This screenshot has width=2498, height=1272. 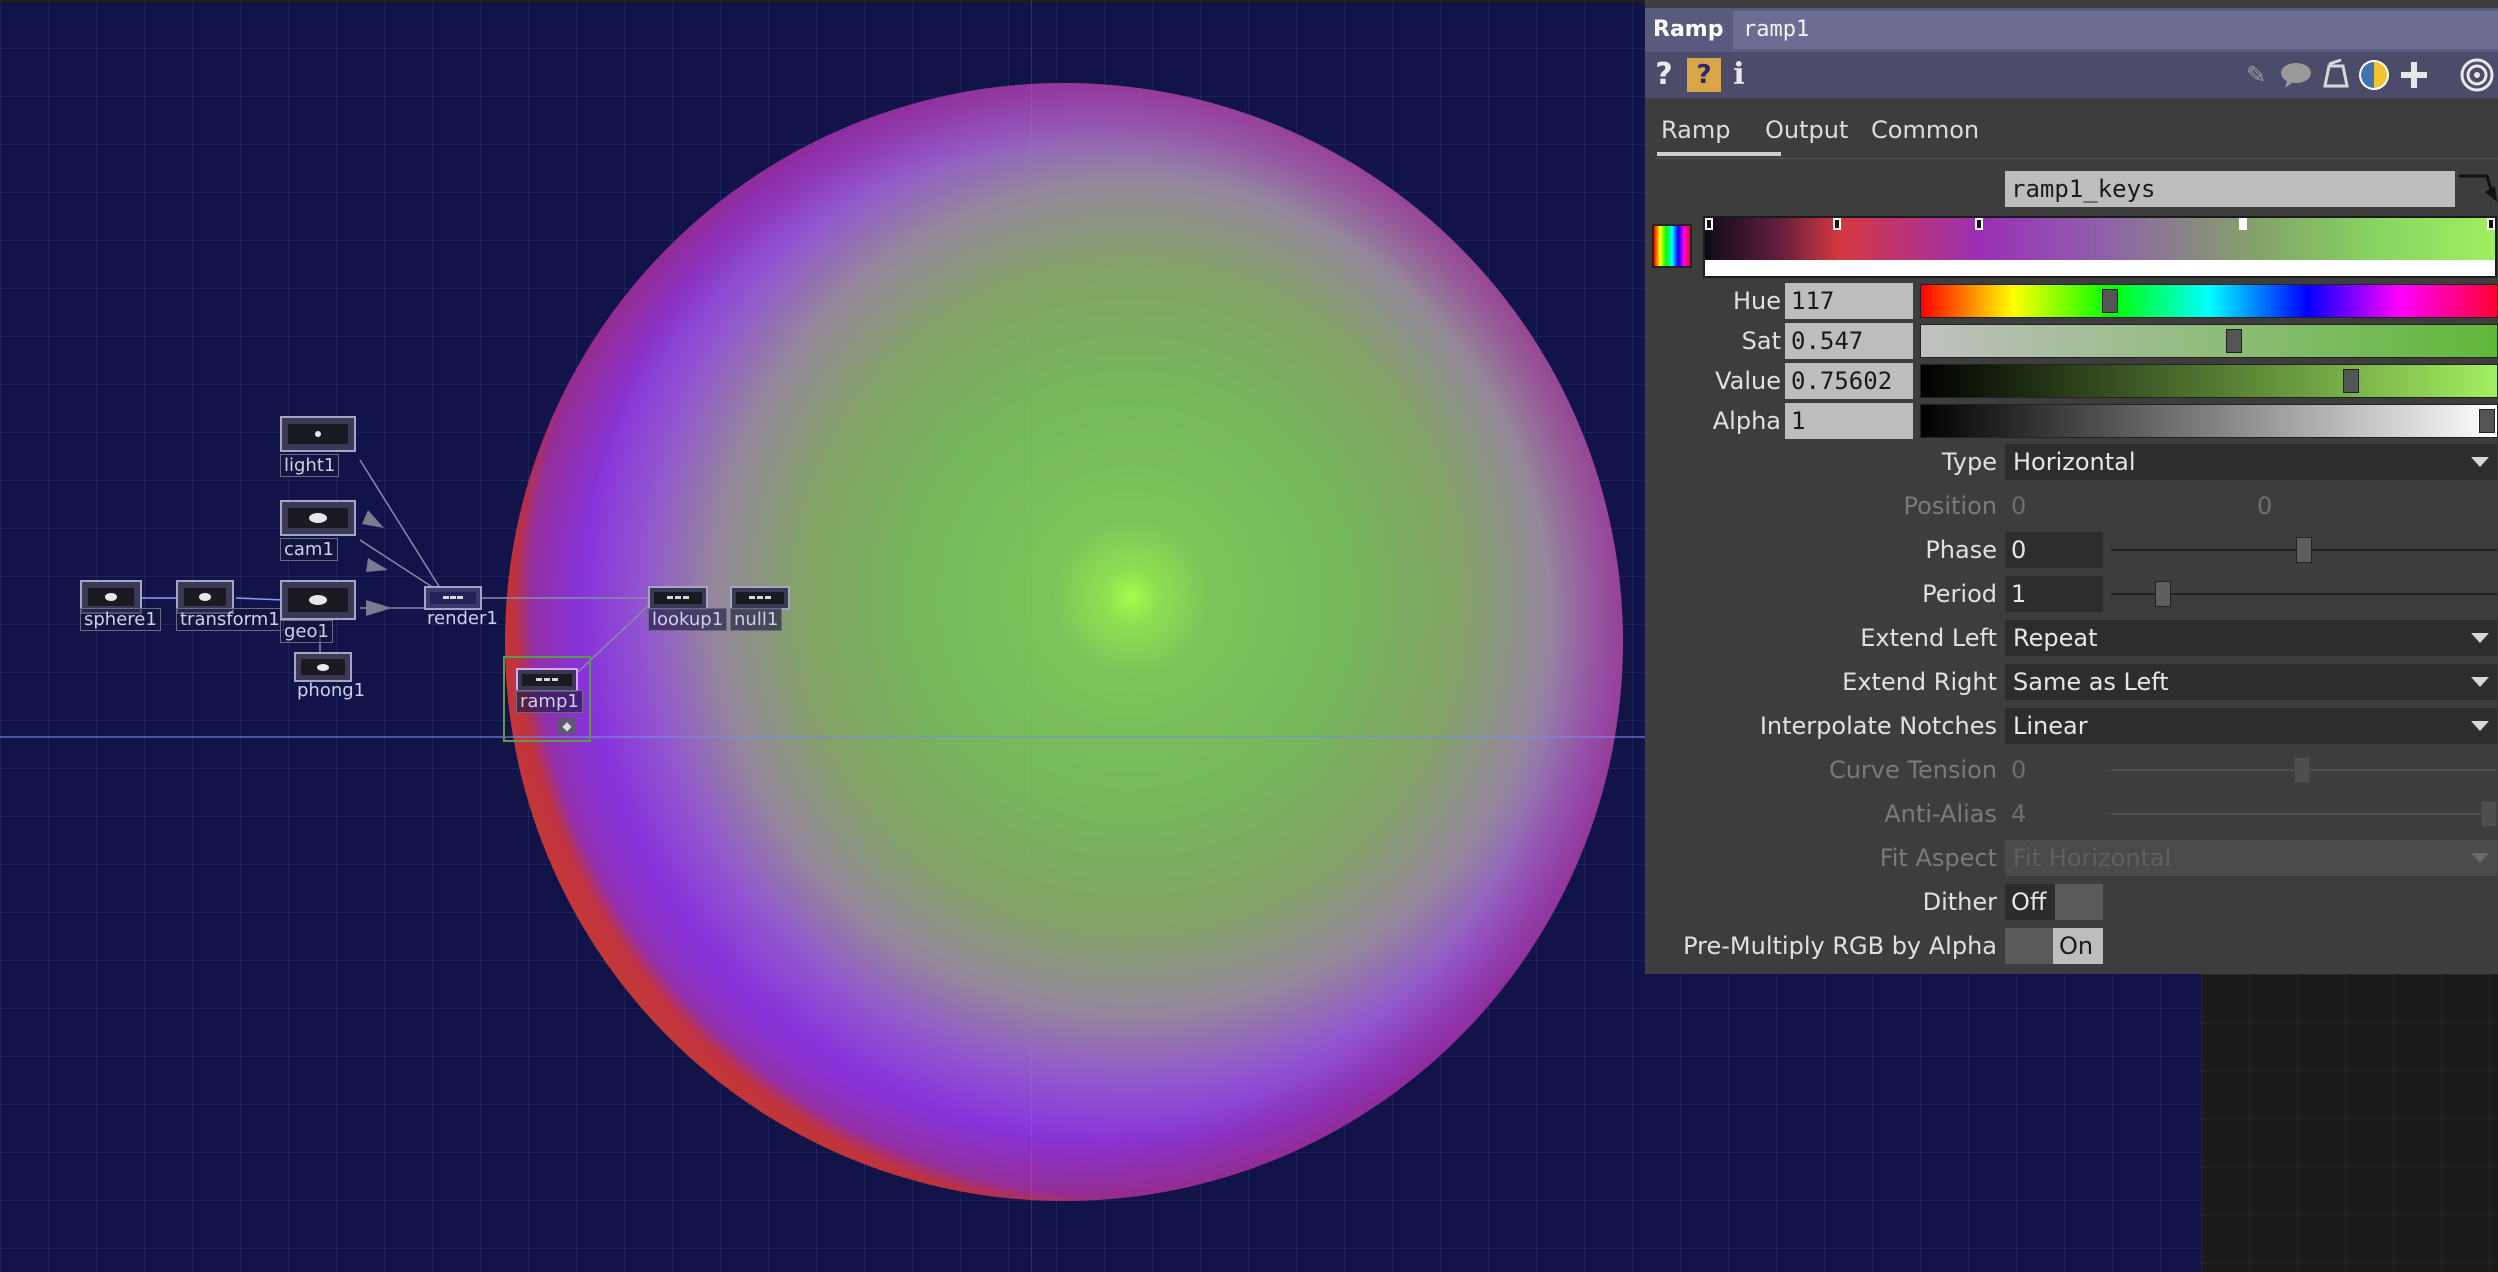 I want to click on node-phong1-box, so click(x=323, y=667).